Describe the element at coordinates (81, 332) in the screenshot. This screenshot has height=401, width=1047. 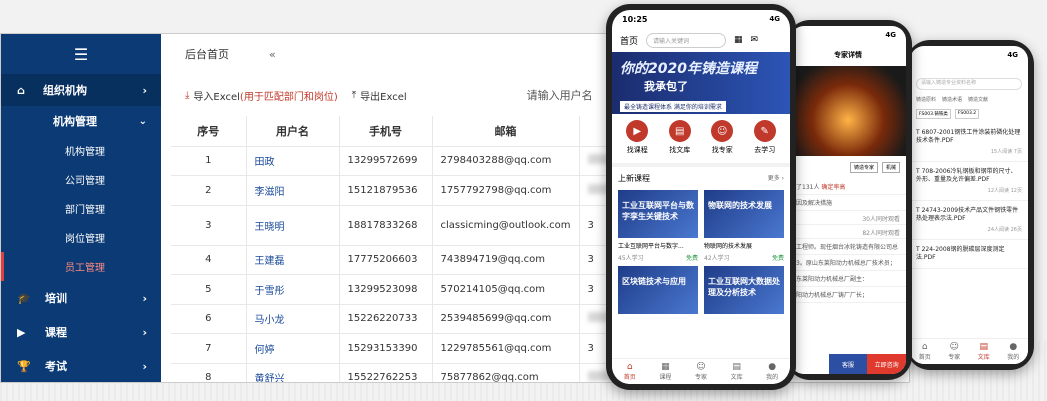
I see `sidebar-item-course: ▶ 课程 ›` at that location.